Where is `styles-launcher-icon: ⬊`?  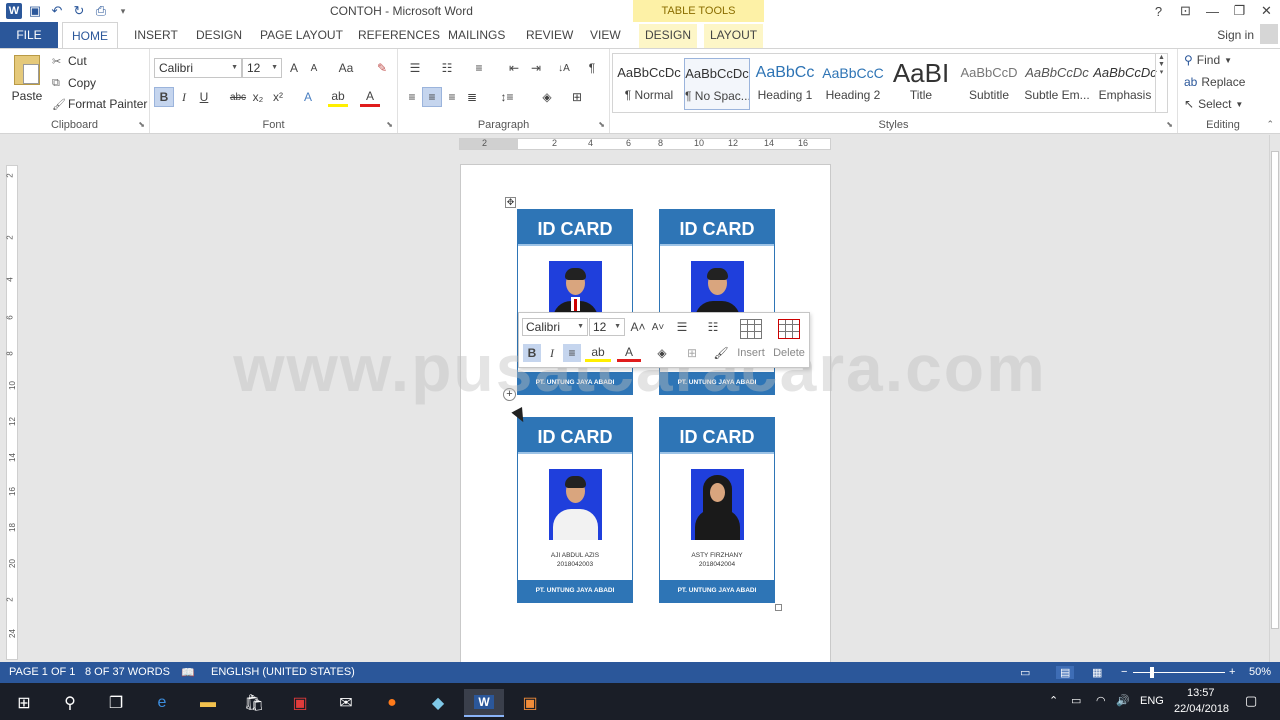
styles-launcher-icon: ⬊ is located at coordinates (1169, 124).